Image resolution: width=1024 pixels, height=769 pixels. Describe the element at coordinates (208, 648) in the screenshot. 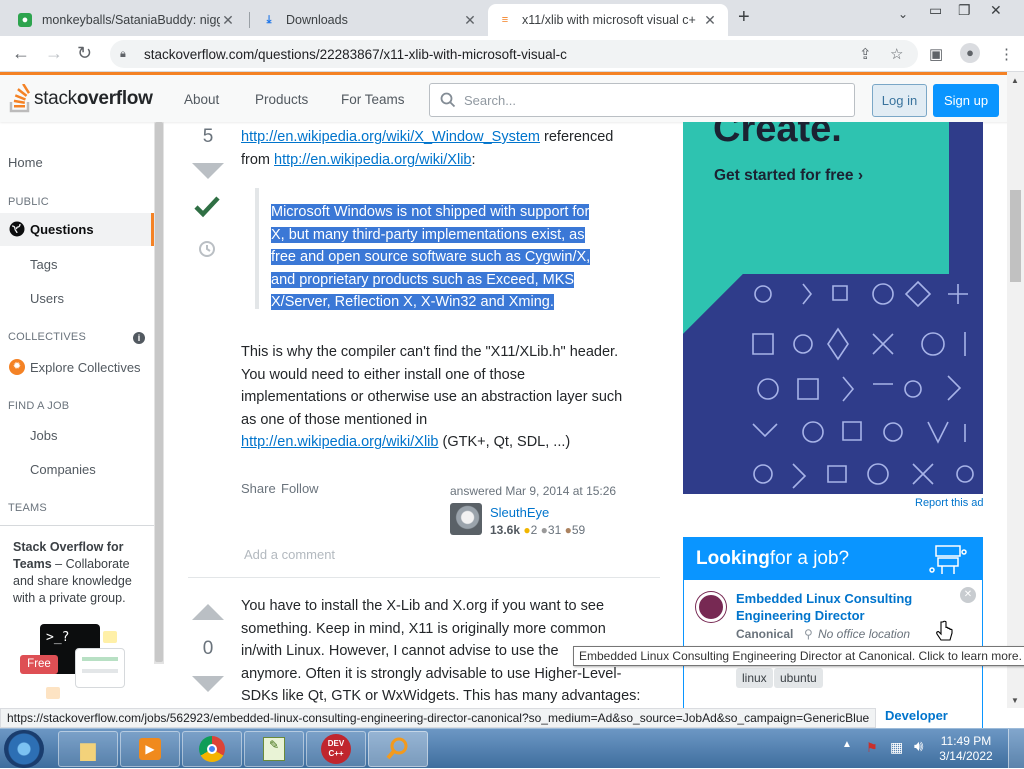

I see `vote-count: 0` at that location.